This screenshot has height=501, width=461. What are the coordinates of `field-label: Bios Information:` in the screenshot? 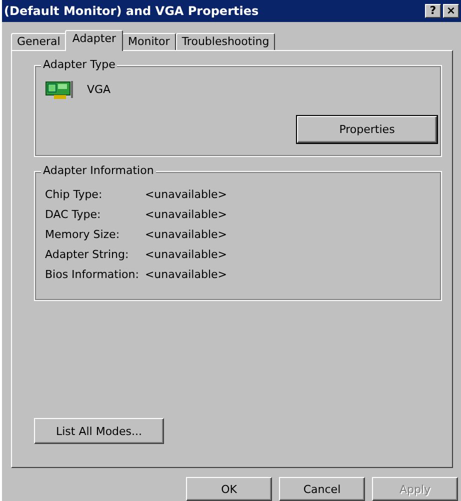 It's located at (92, 274).